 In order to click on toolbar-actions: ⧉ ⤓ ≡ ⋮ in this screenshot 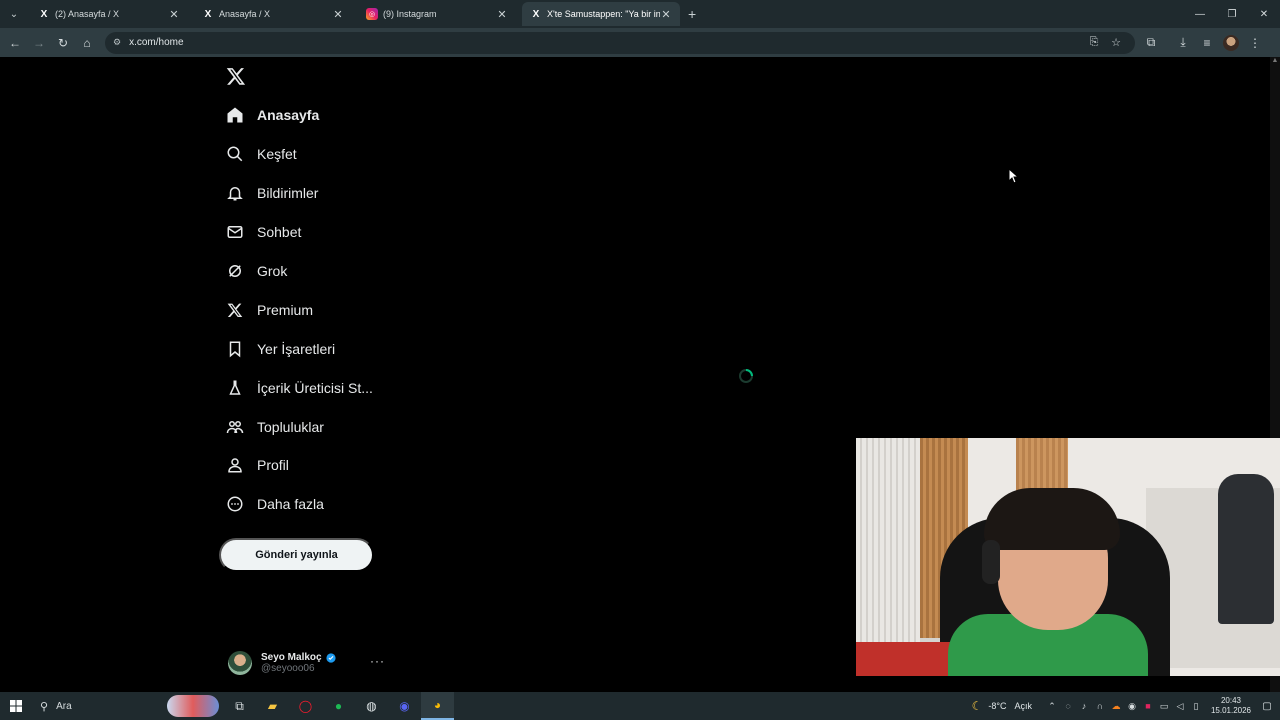, I will do `click(1203, 43)`.